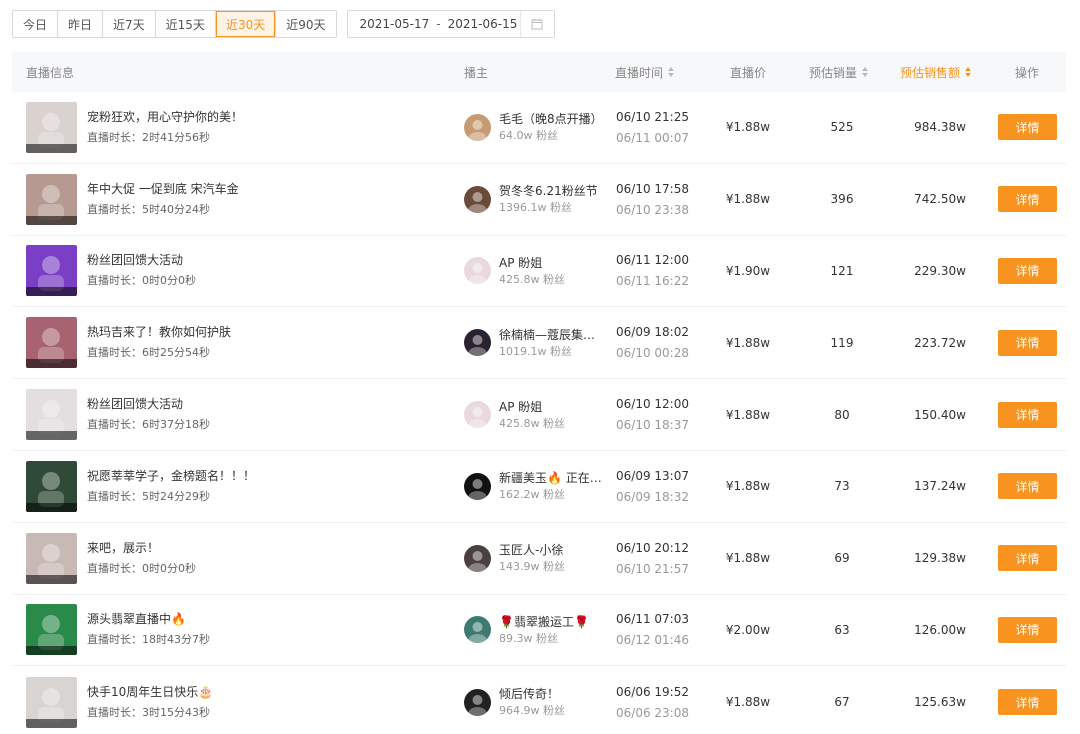 The width and height of the screenshot is (1080, 734). Describe the element at coordinates (652, 260) in the screenshot. I see `start-time: 06/11 12:00` at that location.